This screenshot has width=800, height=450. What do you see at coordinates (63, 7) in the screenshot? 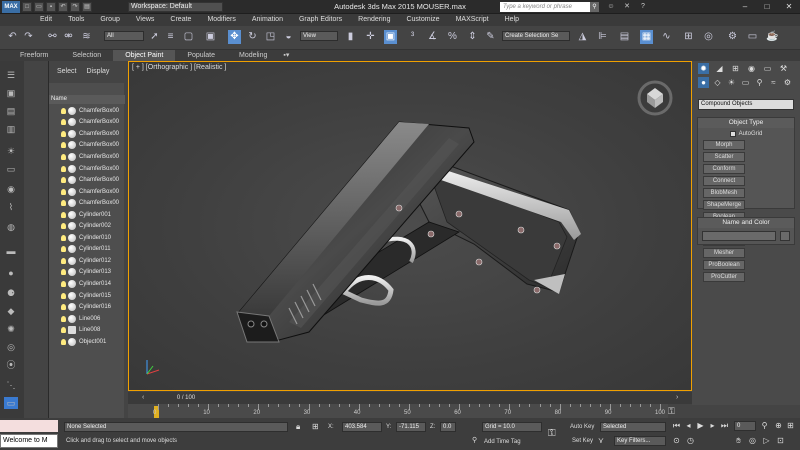
I see `undo-icon: ↶` at bounding box center [63, 7].